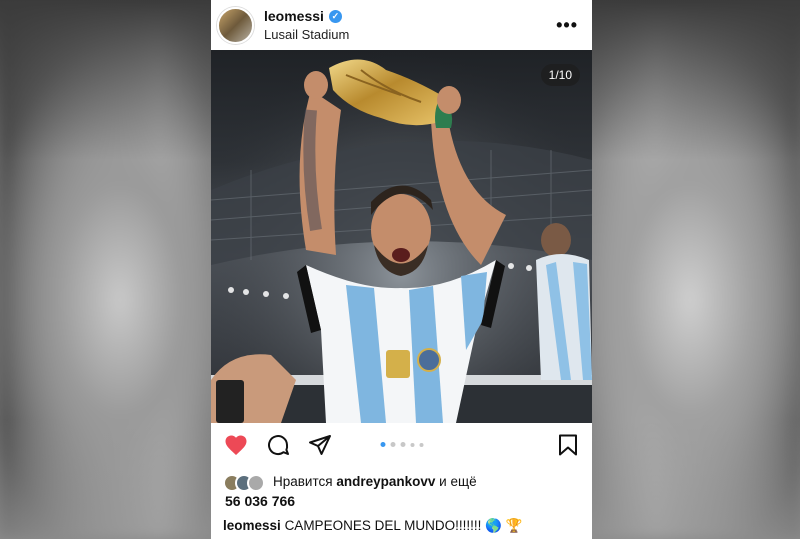 The height and width of the screenshot is (539, 800). What do you see at coordinates (252, 525) in the screenshot?
I see `caption-author: leomessi` at bounding box center [252, 525].